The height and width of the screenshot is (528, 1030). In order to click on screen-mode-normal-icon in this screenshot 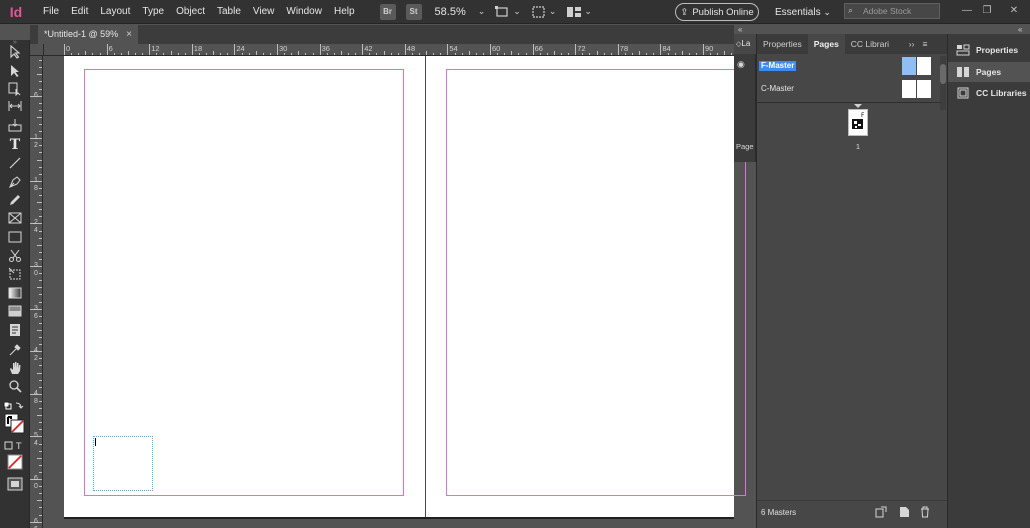, I will do `click(15, 484)`.